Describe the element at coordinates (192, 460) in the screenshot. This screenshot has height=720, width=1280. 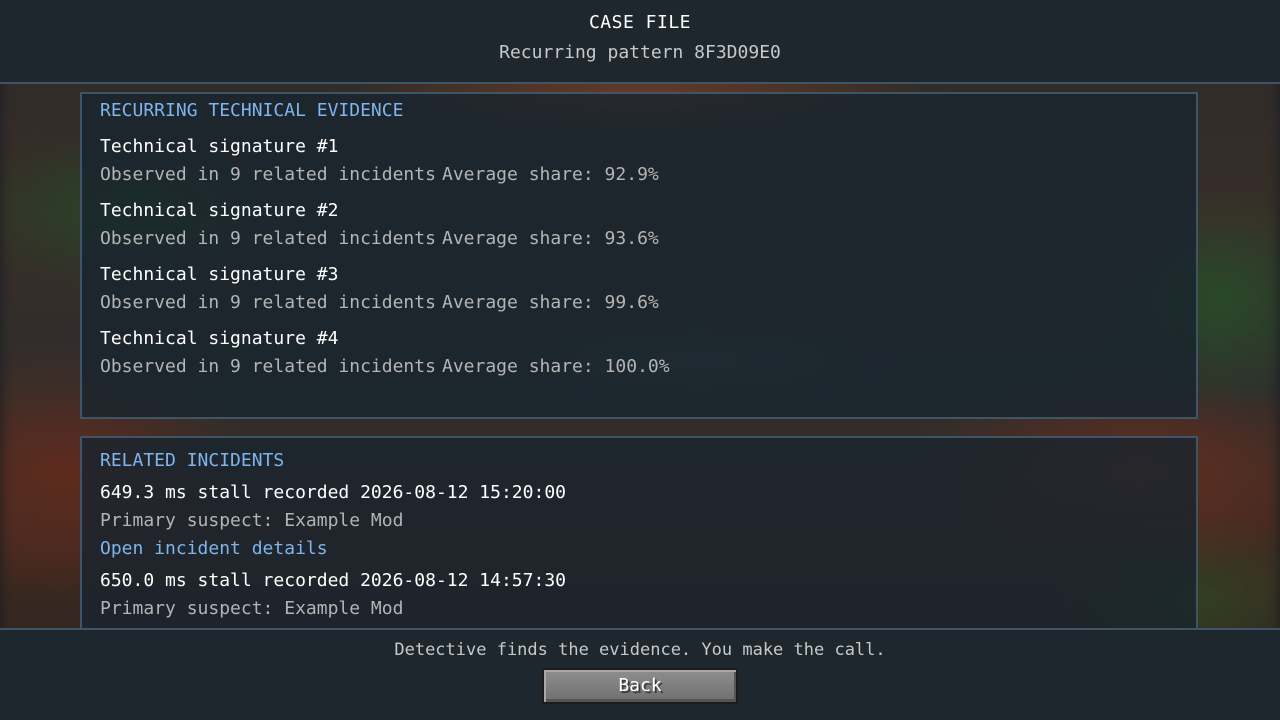
I see `incidents-heading: RELATED INCIDENTS` at that location.